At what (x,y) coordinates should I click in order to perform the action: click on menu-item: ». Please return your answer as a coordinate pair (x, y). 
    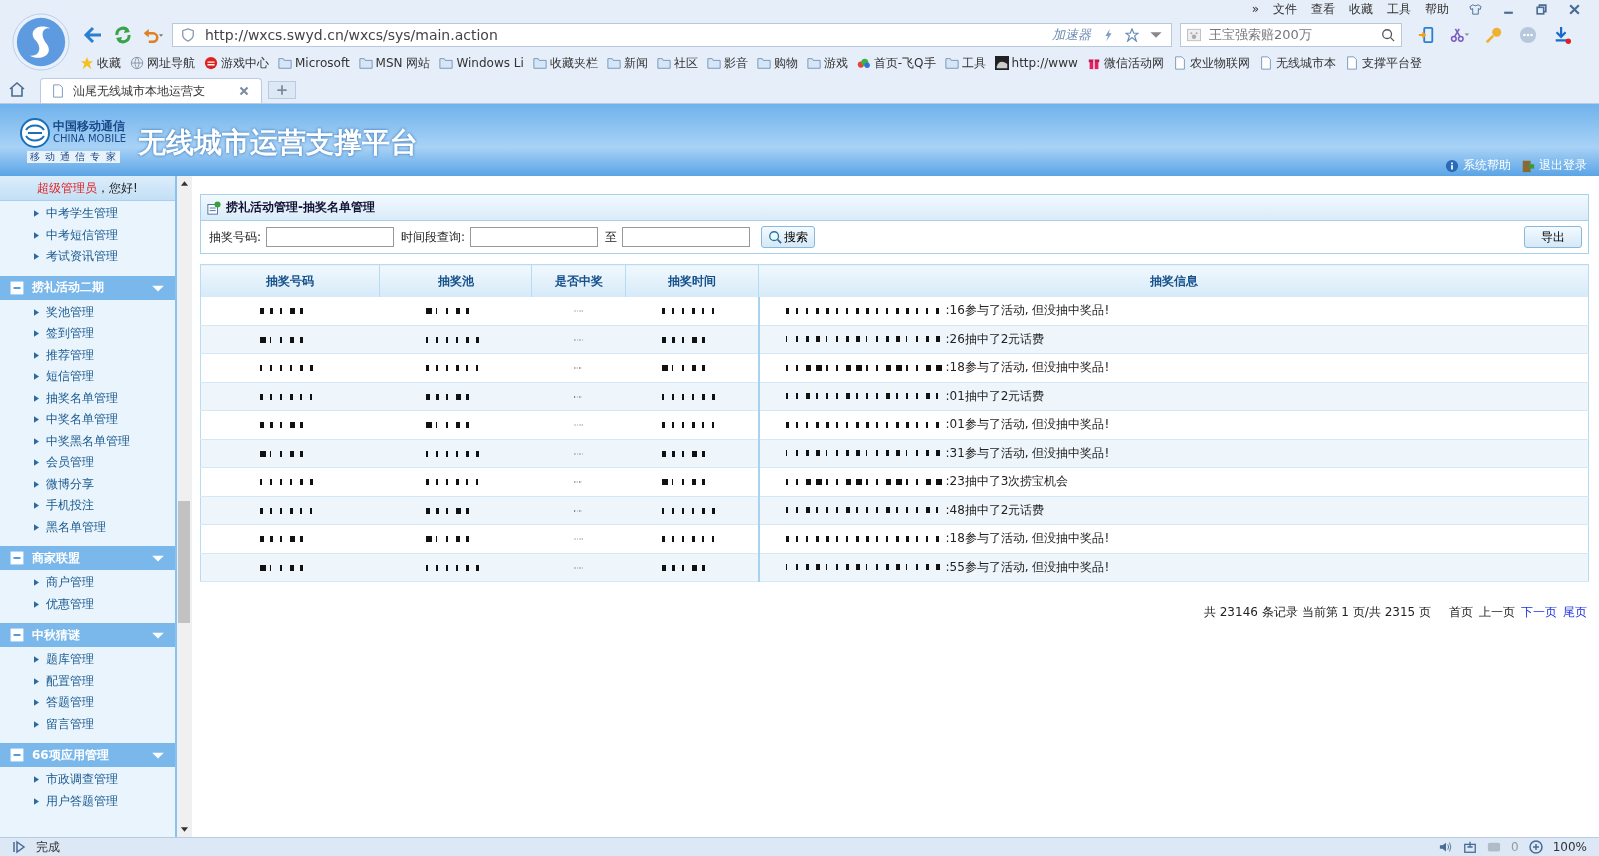
    Looking at the image, I should click on (1255, 9).